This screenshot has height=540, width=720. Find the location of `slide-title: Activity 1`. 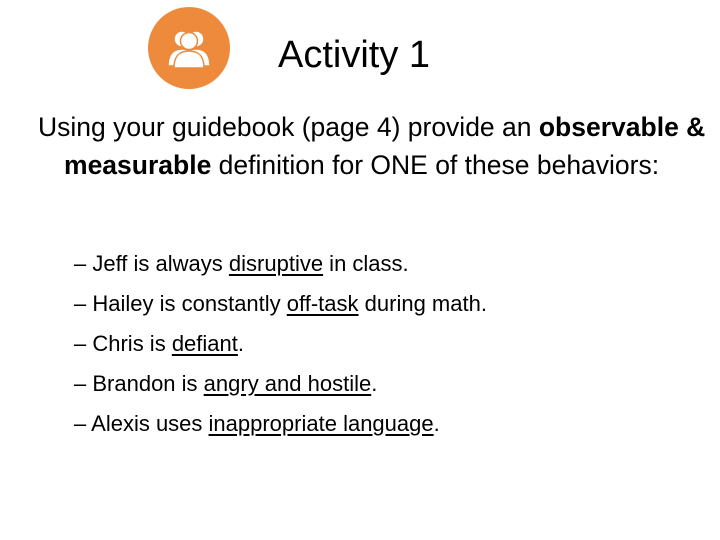

slide-title: Activity 1 is located at coordinates (354, 55).